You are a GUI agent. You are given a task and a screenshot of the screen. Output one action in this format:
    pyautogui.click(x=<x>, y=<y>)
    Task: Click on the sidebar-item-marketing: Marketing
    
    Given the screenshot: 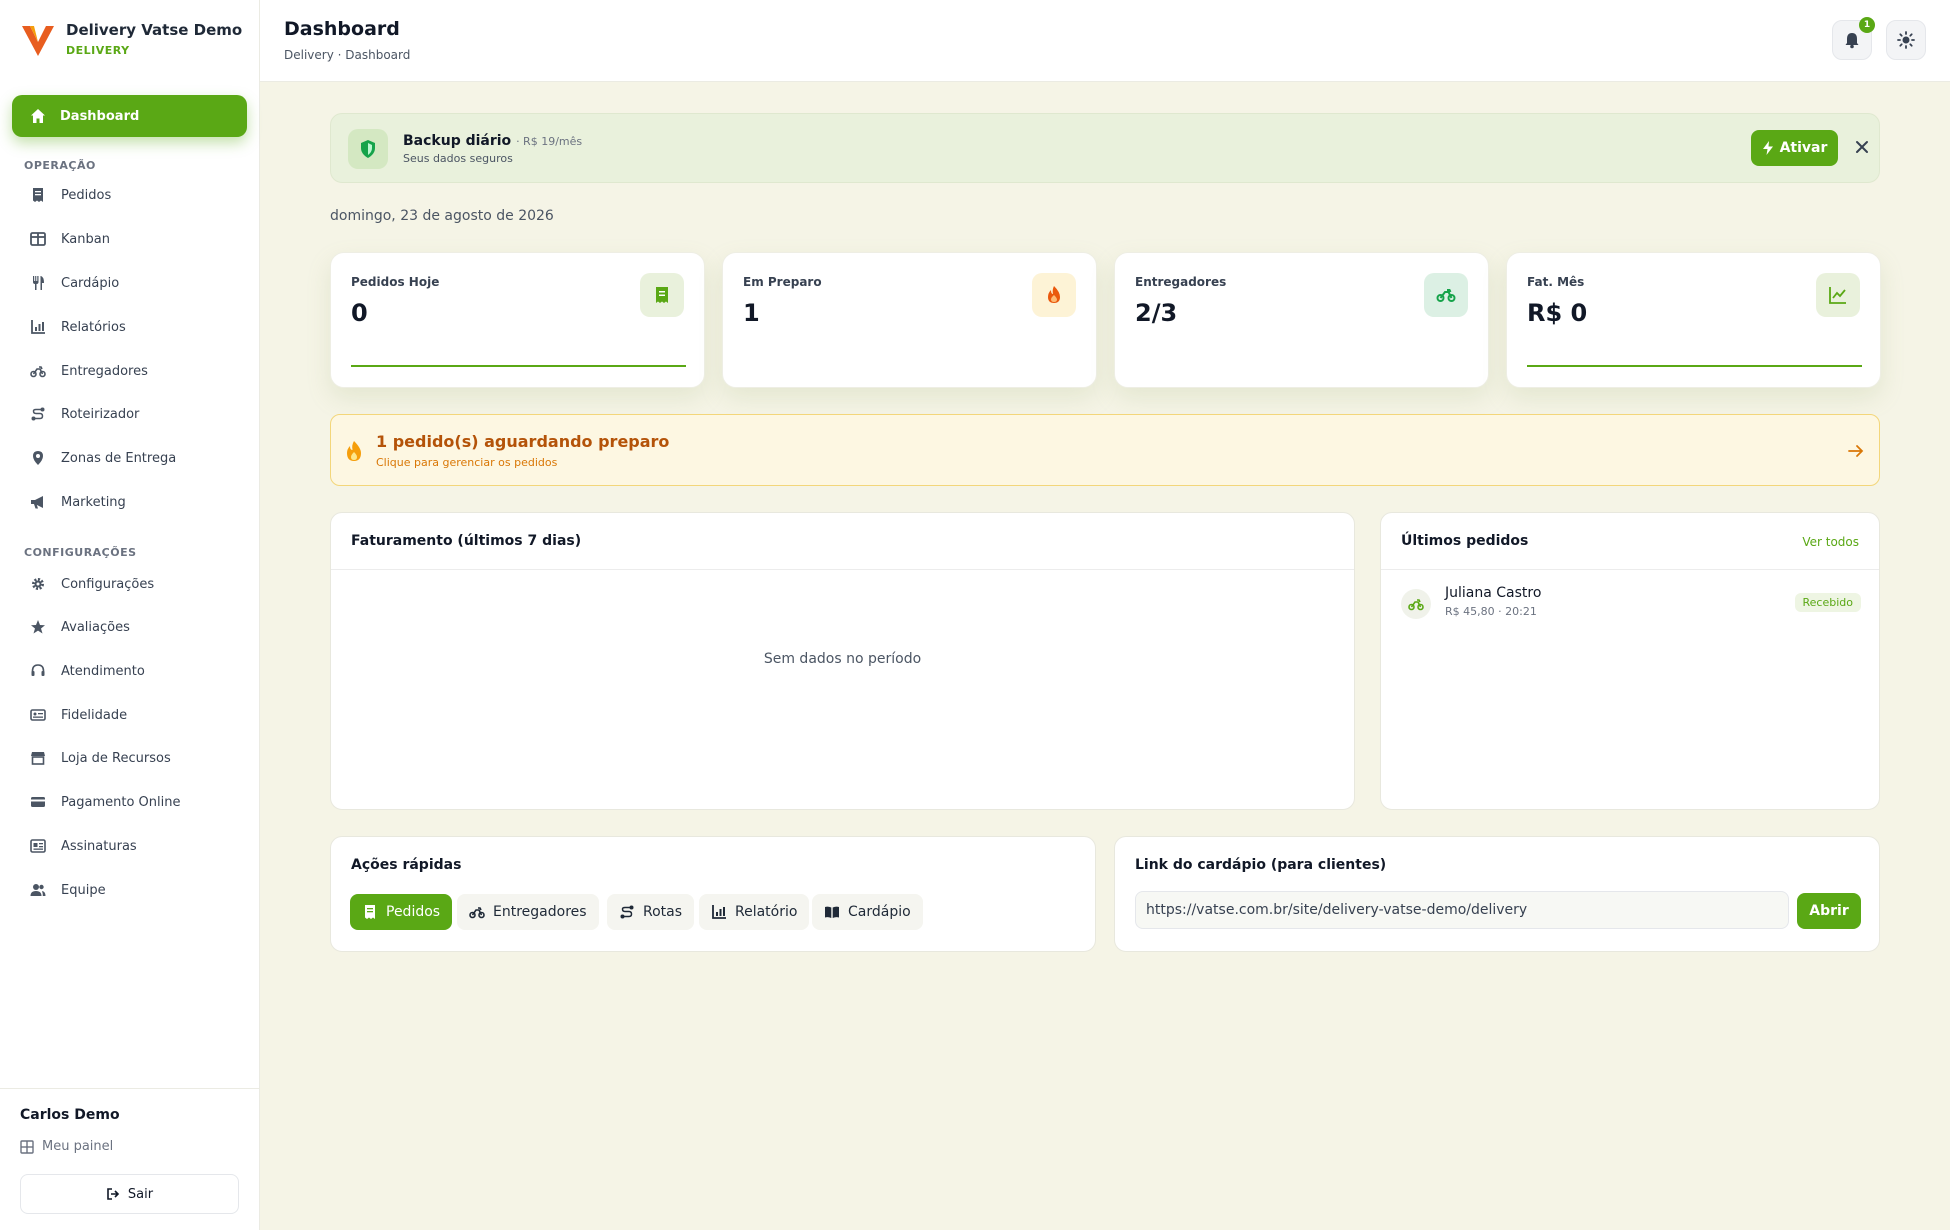 What is the action you would take?
    pyautogui.click(x=78, y=502)
    